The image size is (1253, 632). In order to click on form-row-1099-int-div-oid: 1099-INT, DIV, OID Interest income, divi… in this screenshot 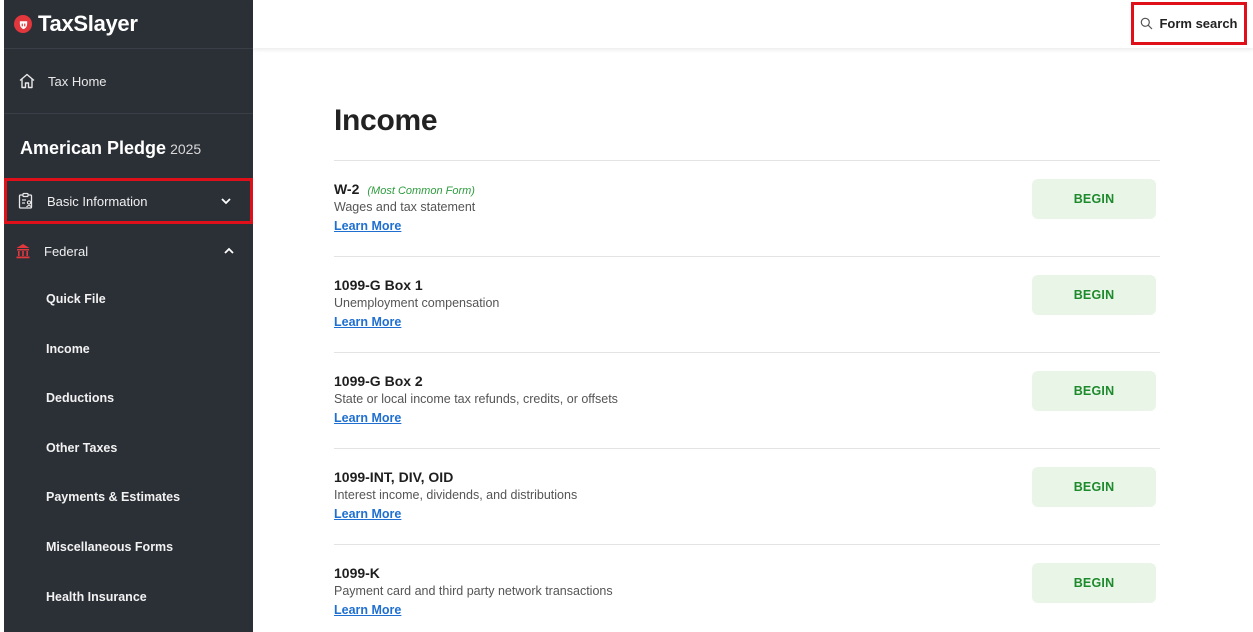, I will do `click(747, 516)`.